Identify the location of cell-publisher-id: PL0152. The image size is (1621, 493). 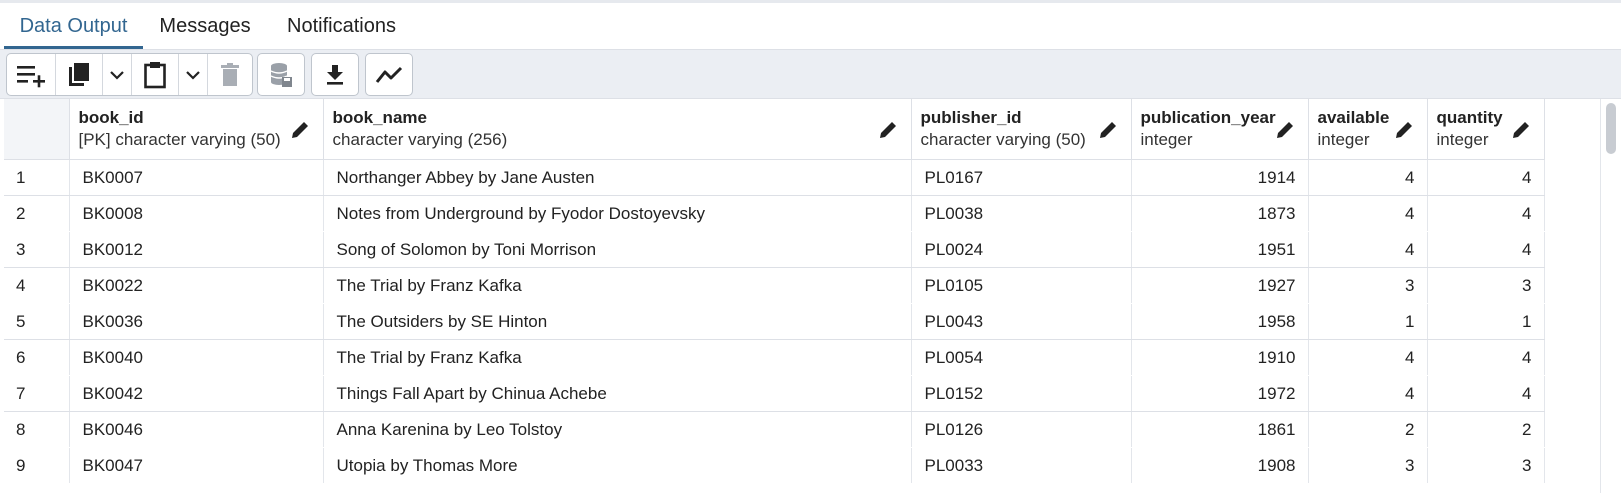
(1021, 393).